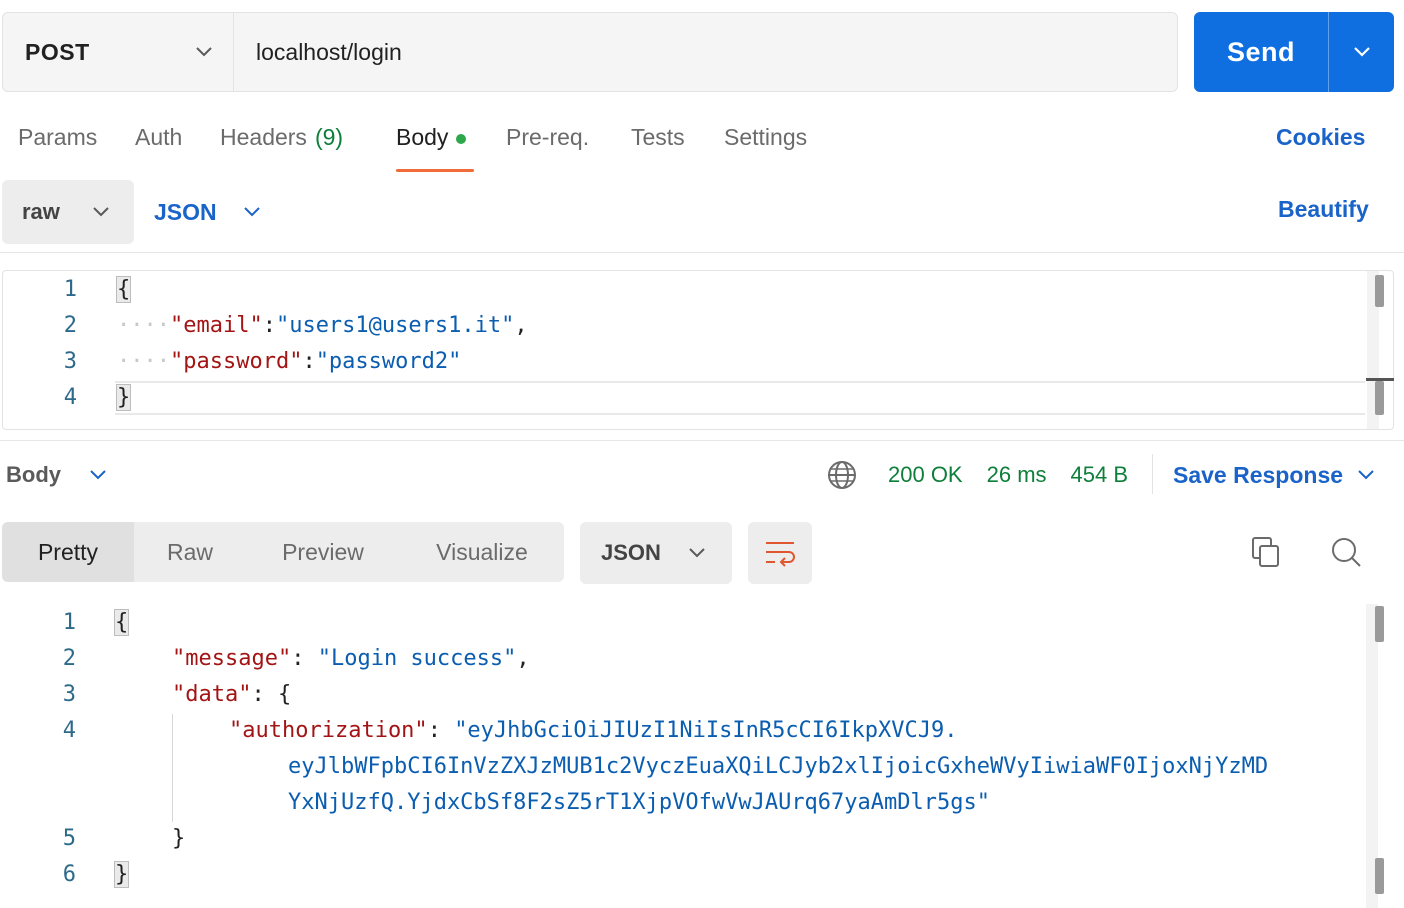 This screenshot has height=908, width=1404. I want to click on code-line: ····"password":"password2", so click(289, 361).